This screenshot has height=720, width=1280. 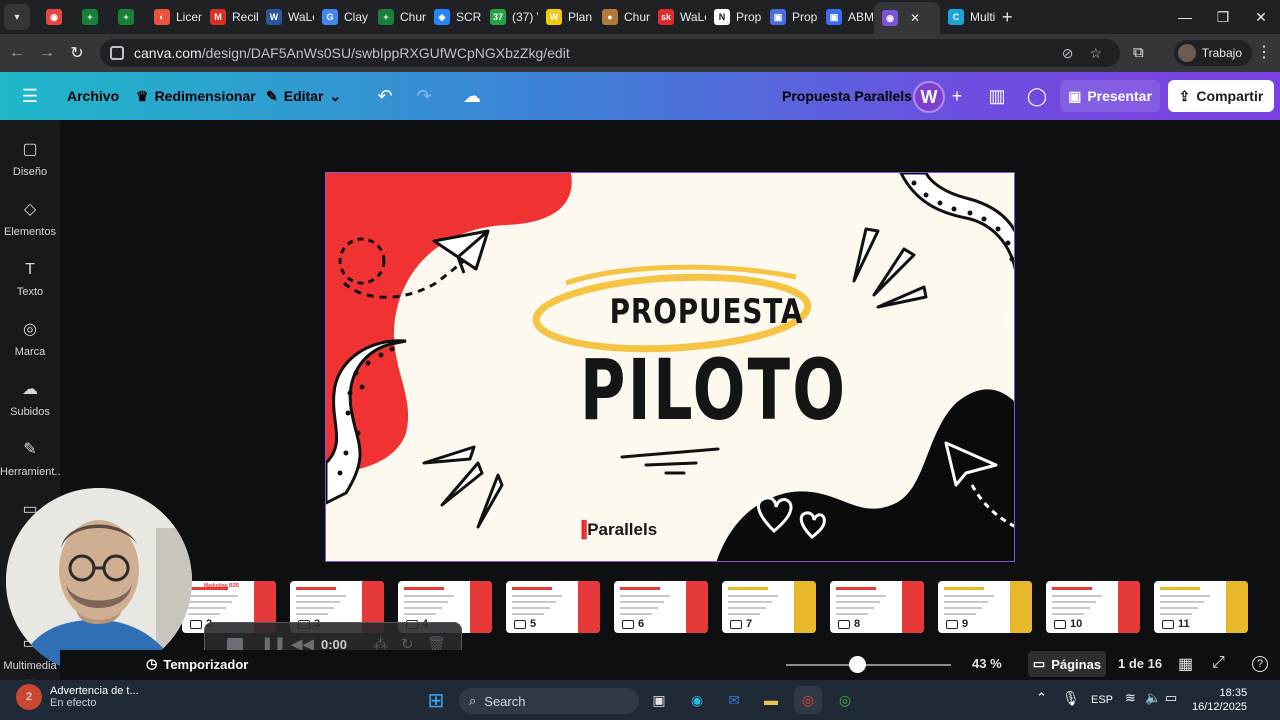 I want to click on fullscreen-icon: ⤢, so click(x=1218, y=663).